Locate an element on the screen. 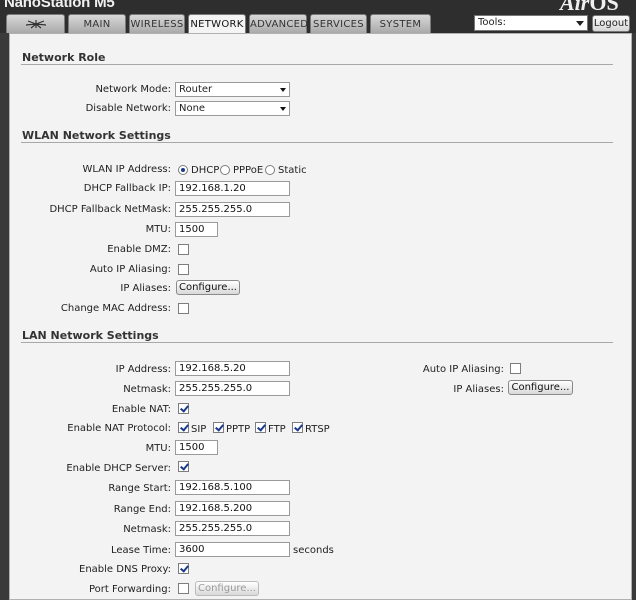 This screenshot has height=600, width=636. lan-ip-aliases-label: IP Aliases: is located at coordinates (478, 389).